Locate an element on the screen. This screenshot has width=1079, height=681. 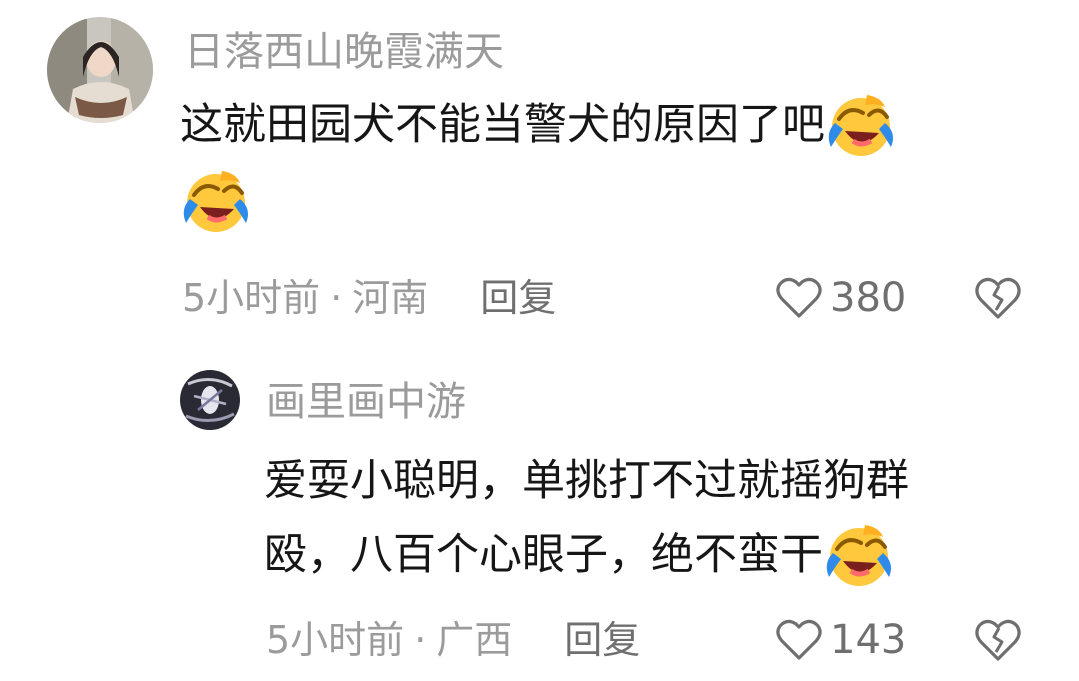
location: 广西 is located at coordinates (474, 640).